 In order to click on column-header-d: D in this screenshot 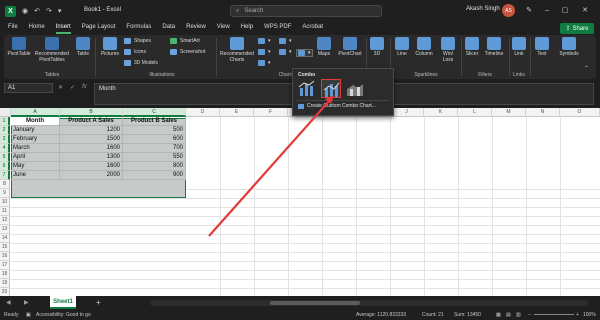, I will do `click(203, 112)`.